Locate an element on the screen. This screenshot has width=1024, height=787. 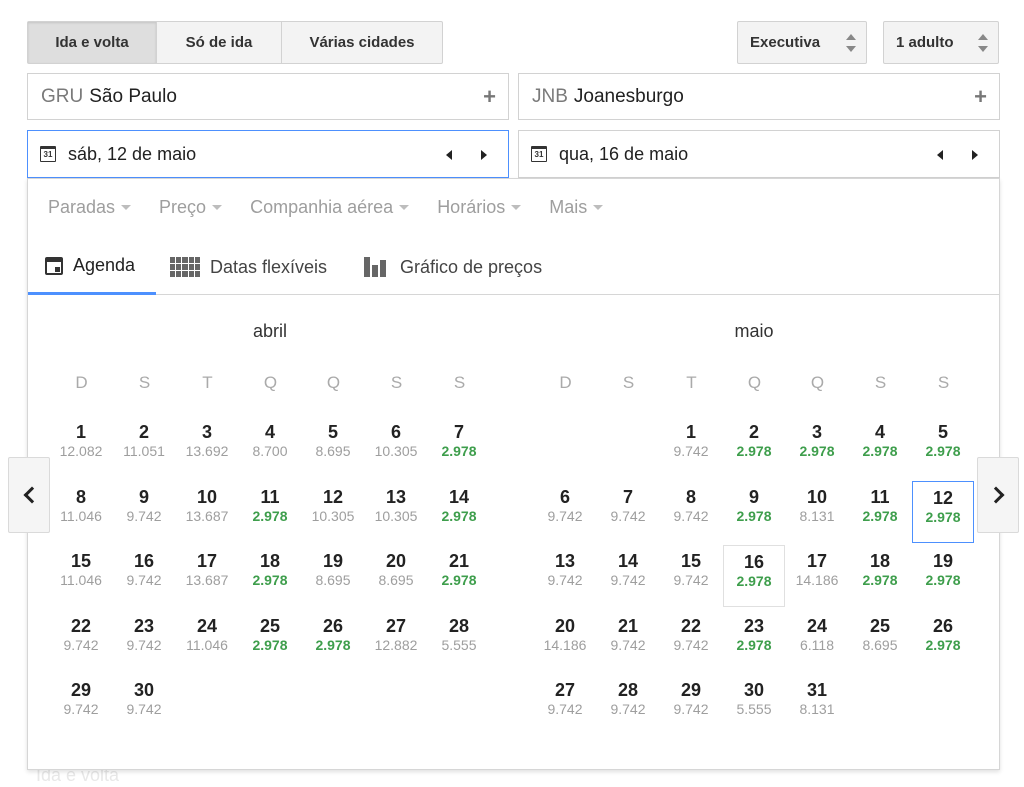
filter-times: Horários is located at coordinates (479, 207).